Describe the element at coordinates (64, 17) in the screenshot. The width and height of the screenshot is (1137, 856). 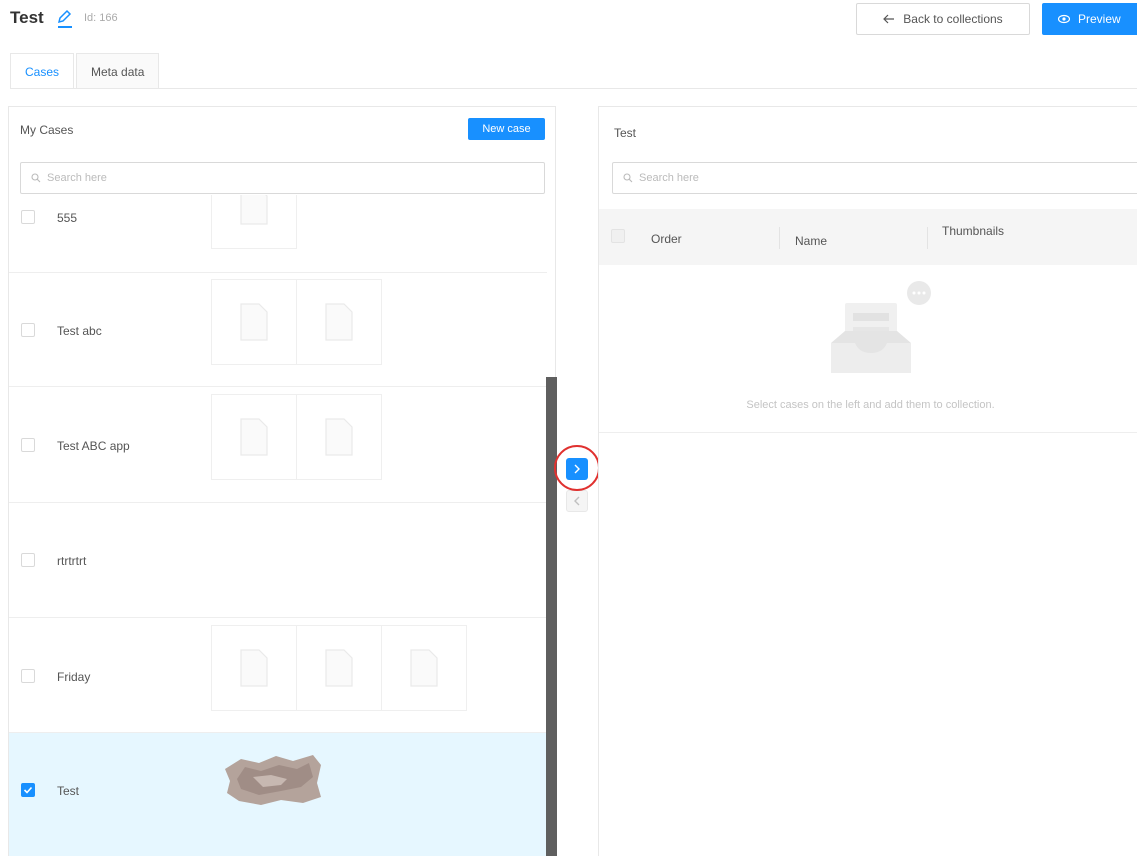
I see `edit-icon` at that location.